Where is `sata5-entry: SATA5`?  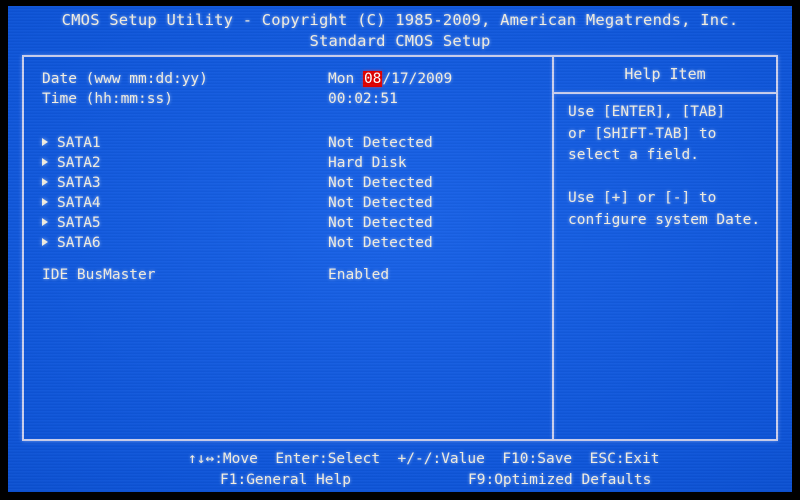
sata5-entry: SATA5 is located at coordinates (71, 223).